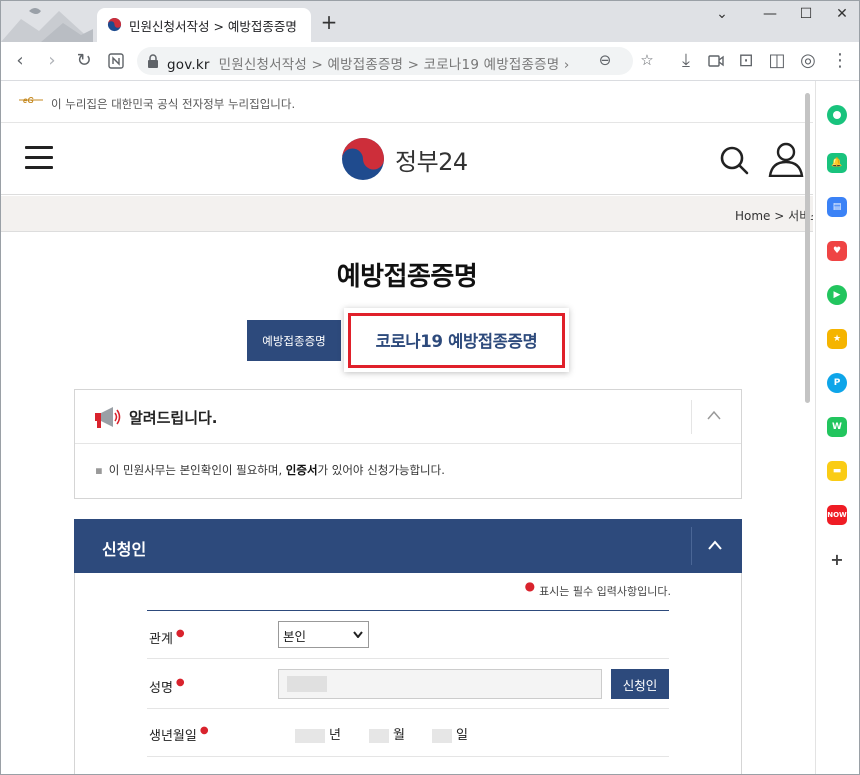  Describe the element at coordinates (52, 61) in the screenshot. I see `forward-arrow-icon: ›` at that location.